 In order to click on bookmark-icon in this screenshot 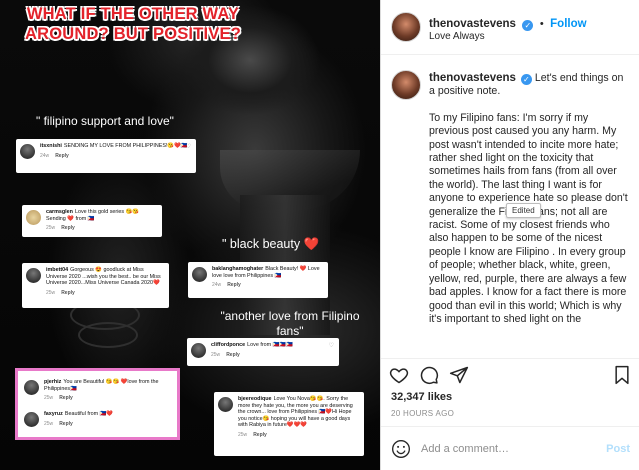, I will do `click(622, 377)`.